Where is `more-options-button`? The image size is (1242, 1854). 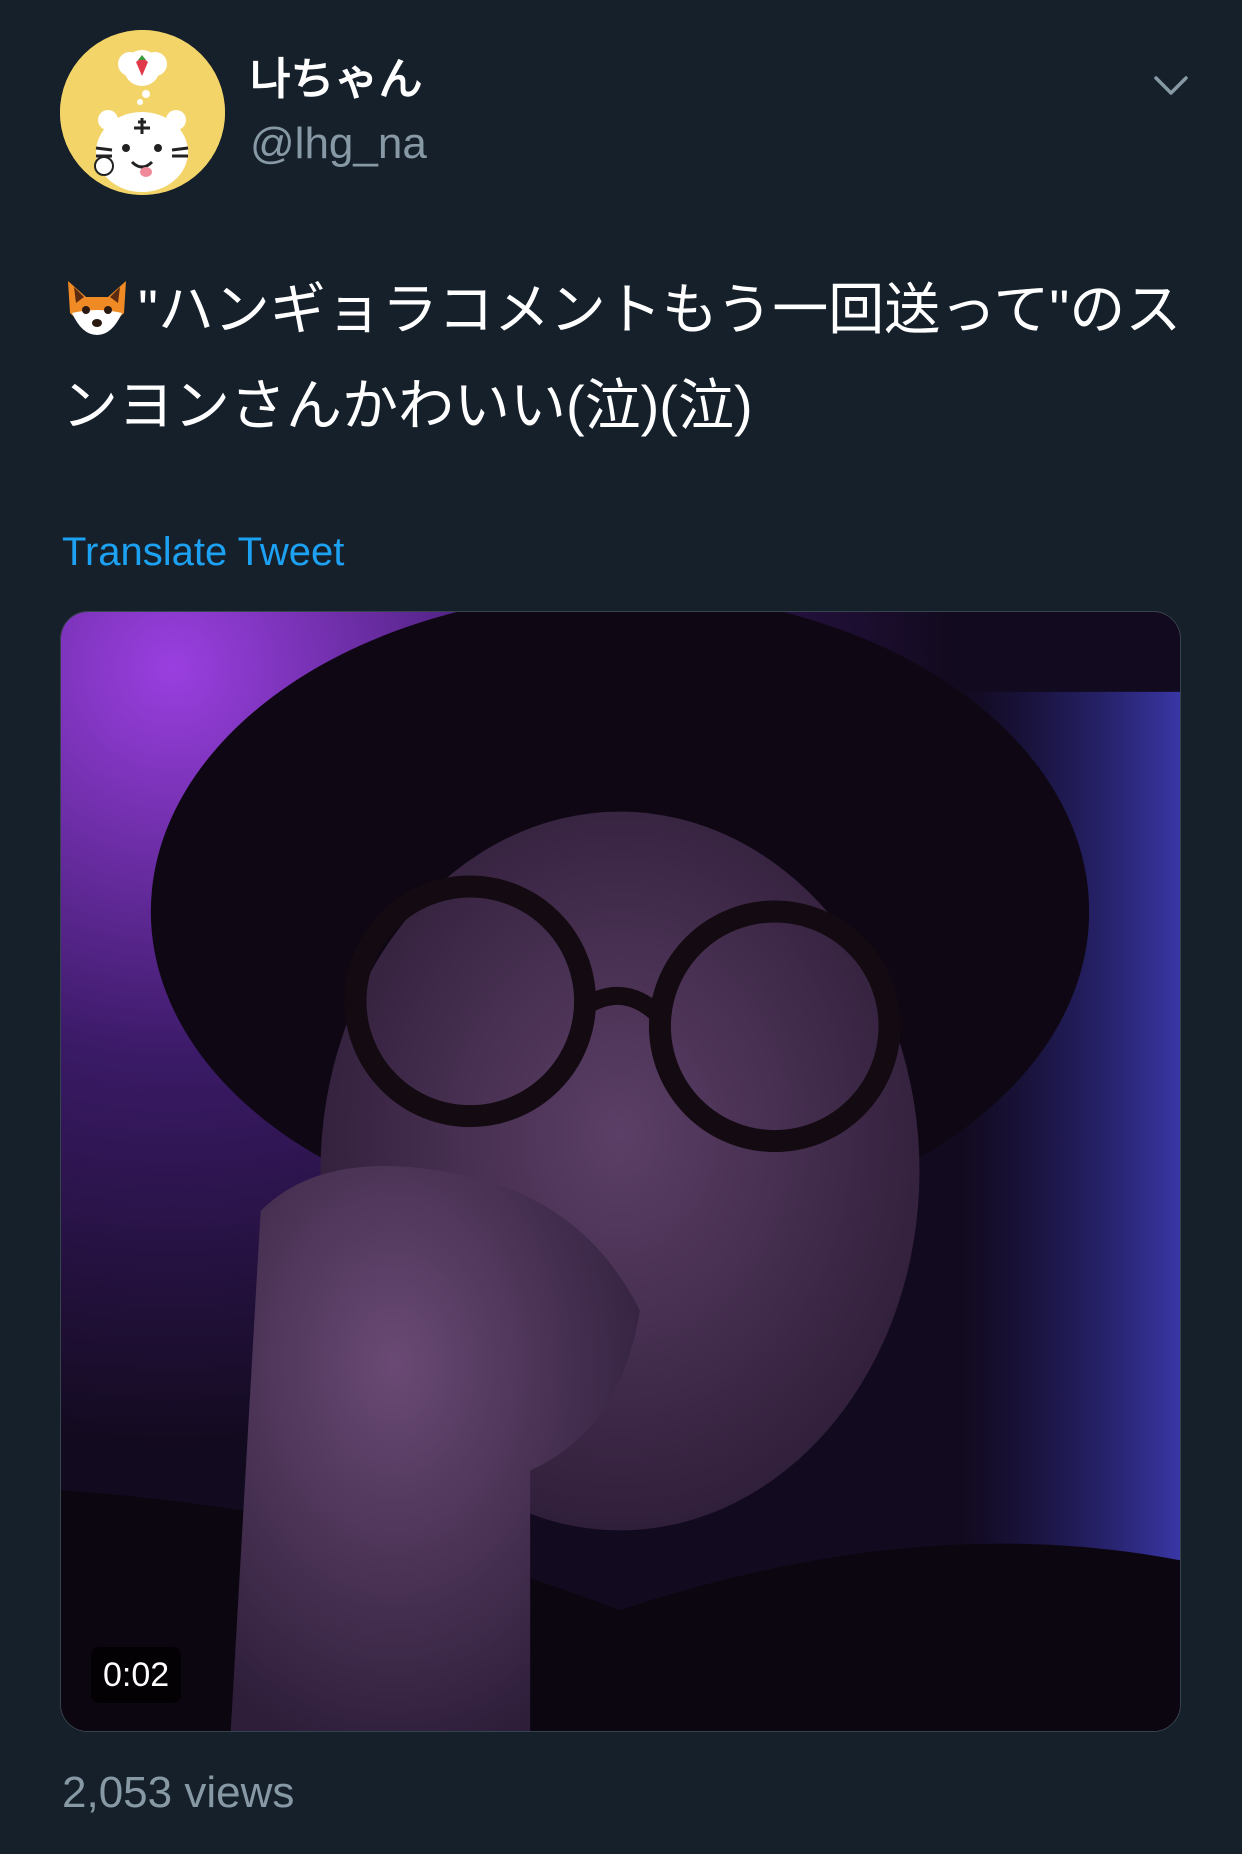
more-options-button is located at coordinates (1171, 85).